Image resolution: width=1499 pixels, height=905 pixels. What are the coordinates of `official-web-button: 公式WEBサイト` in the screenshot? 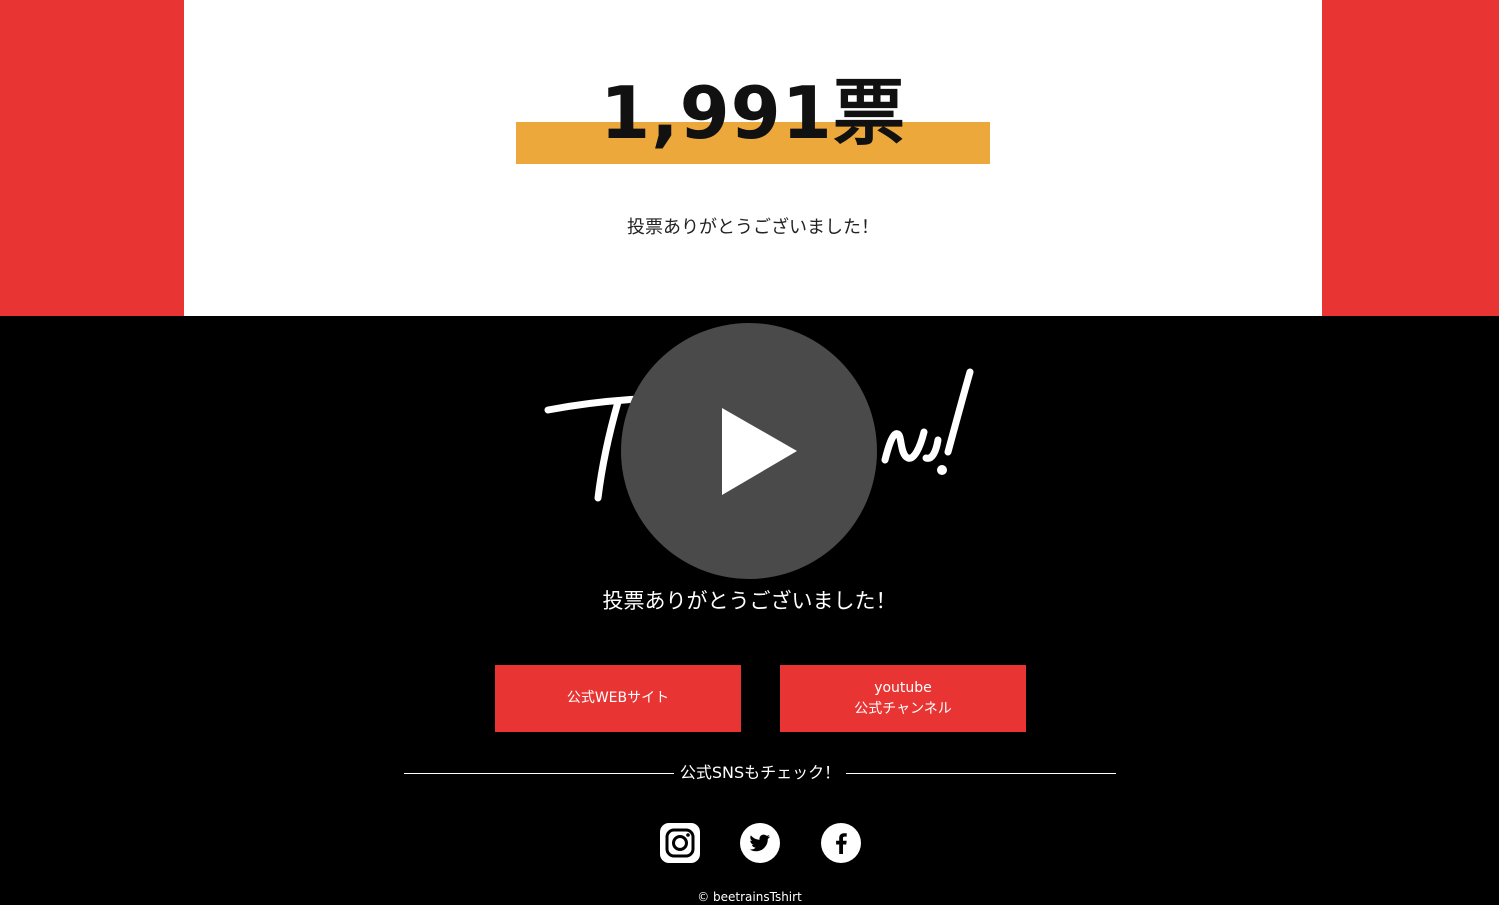 It's located at (618, 698).